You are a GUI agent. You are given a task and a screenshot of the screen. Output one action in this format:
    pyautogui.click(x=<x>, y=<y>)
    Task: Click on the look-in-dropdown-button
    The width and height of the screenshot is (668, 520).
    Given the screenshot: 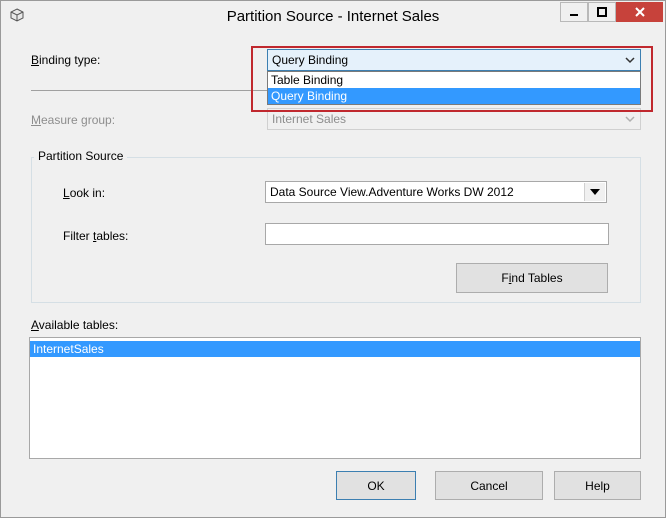 What is the action you would take?
    pyautogui.click(x=594, y=192)
    